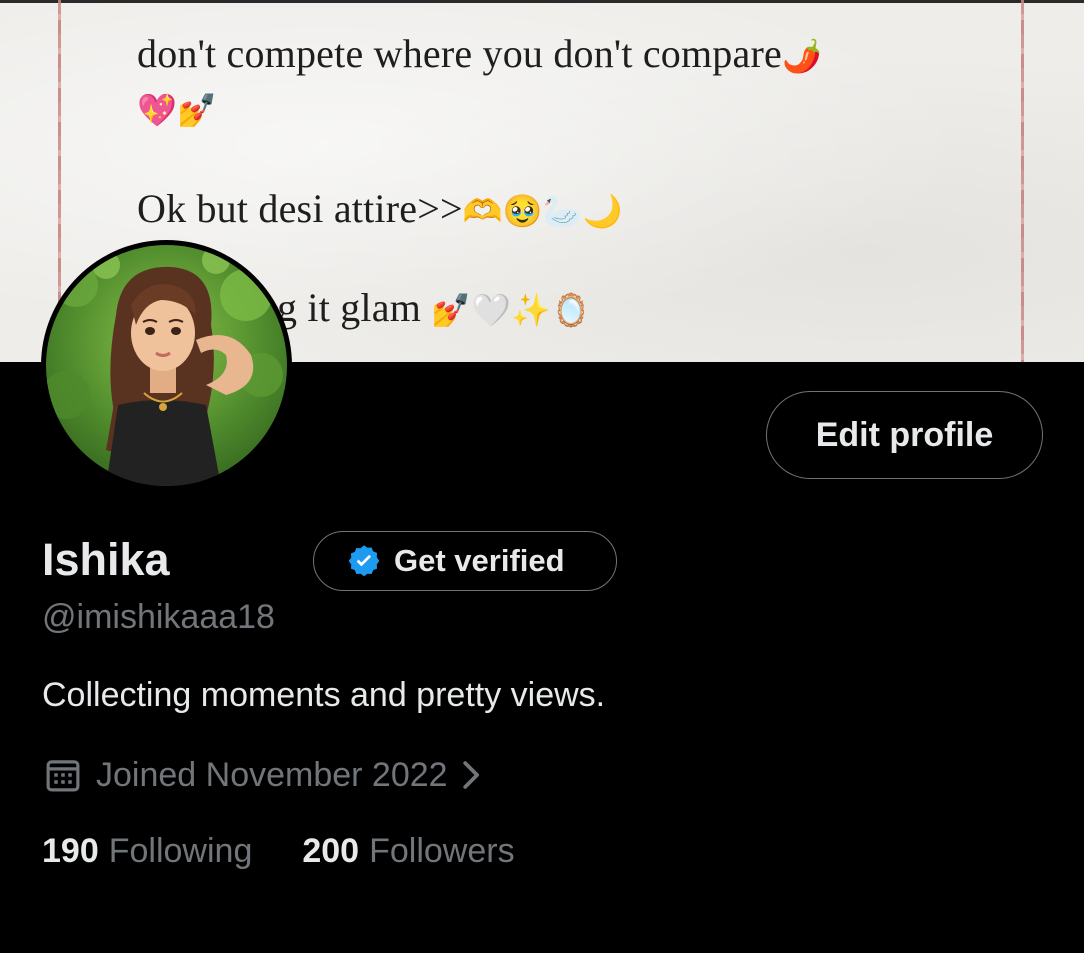  I want to click on profile-avatar, so click(166, 365).